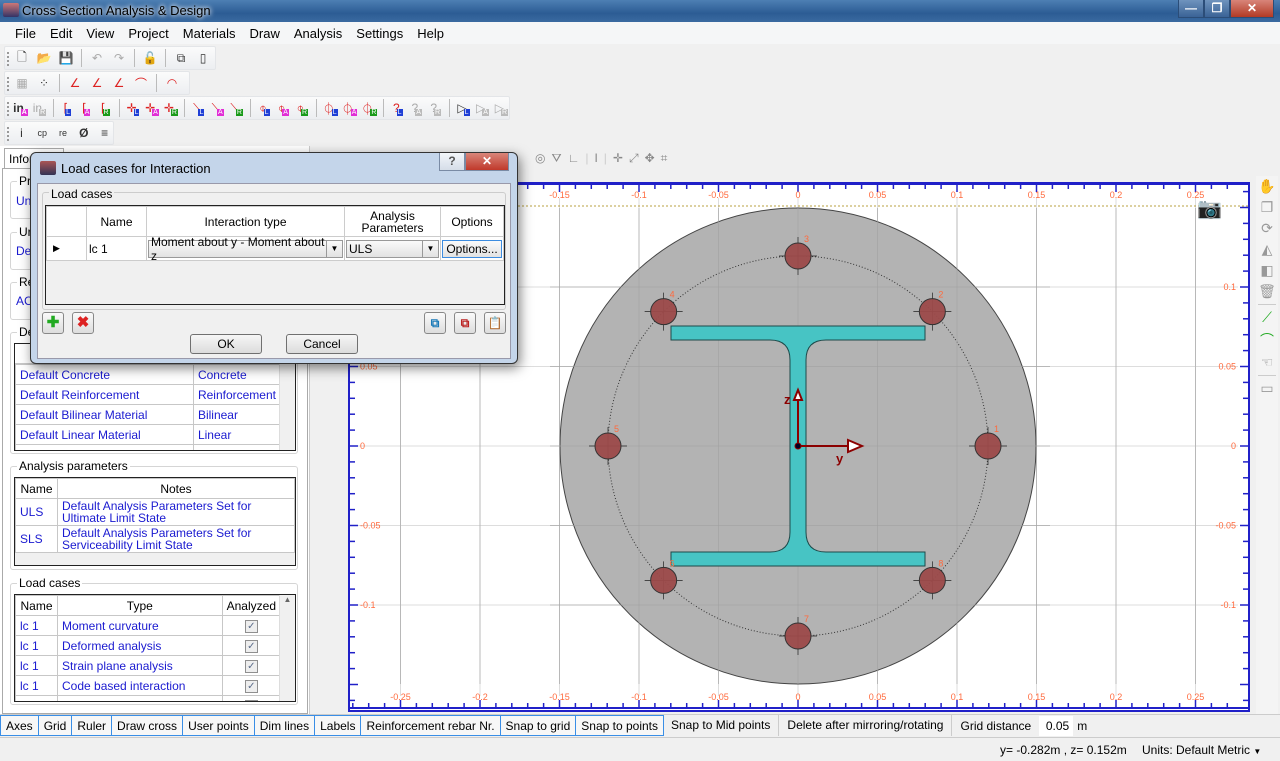 Image resolution: width=1280 pixels, height=761 pixels. Describe the element at coordinates (97, 83) in the screenshot. I see `polyline-icon: ∠` at that location.